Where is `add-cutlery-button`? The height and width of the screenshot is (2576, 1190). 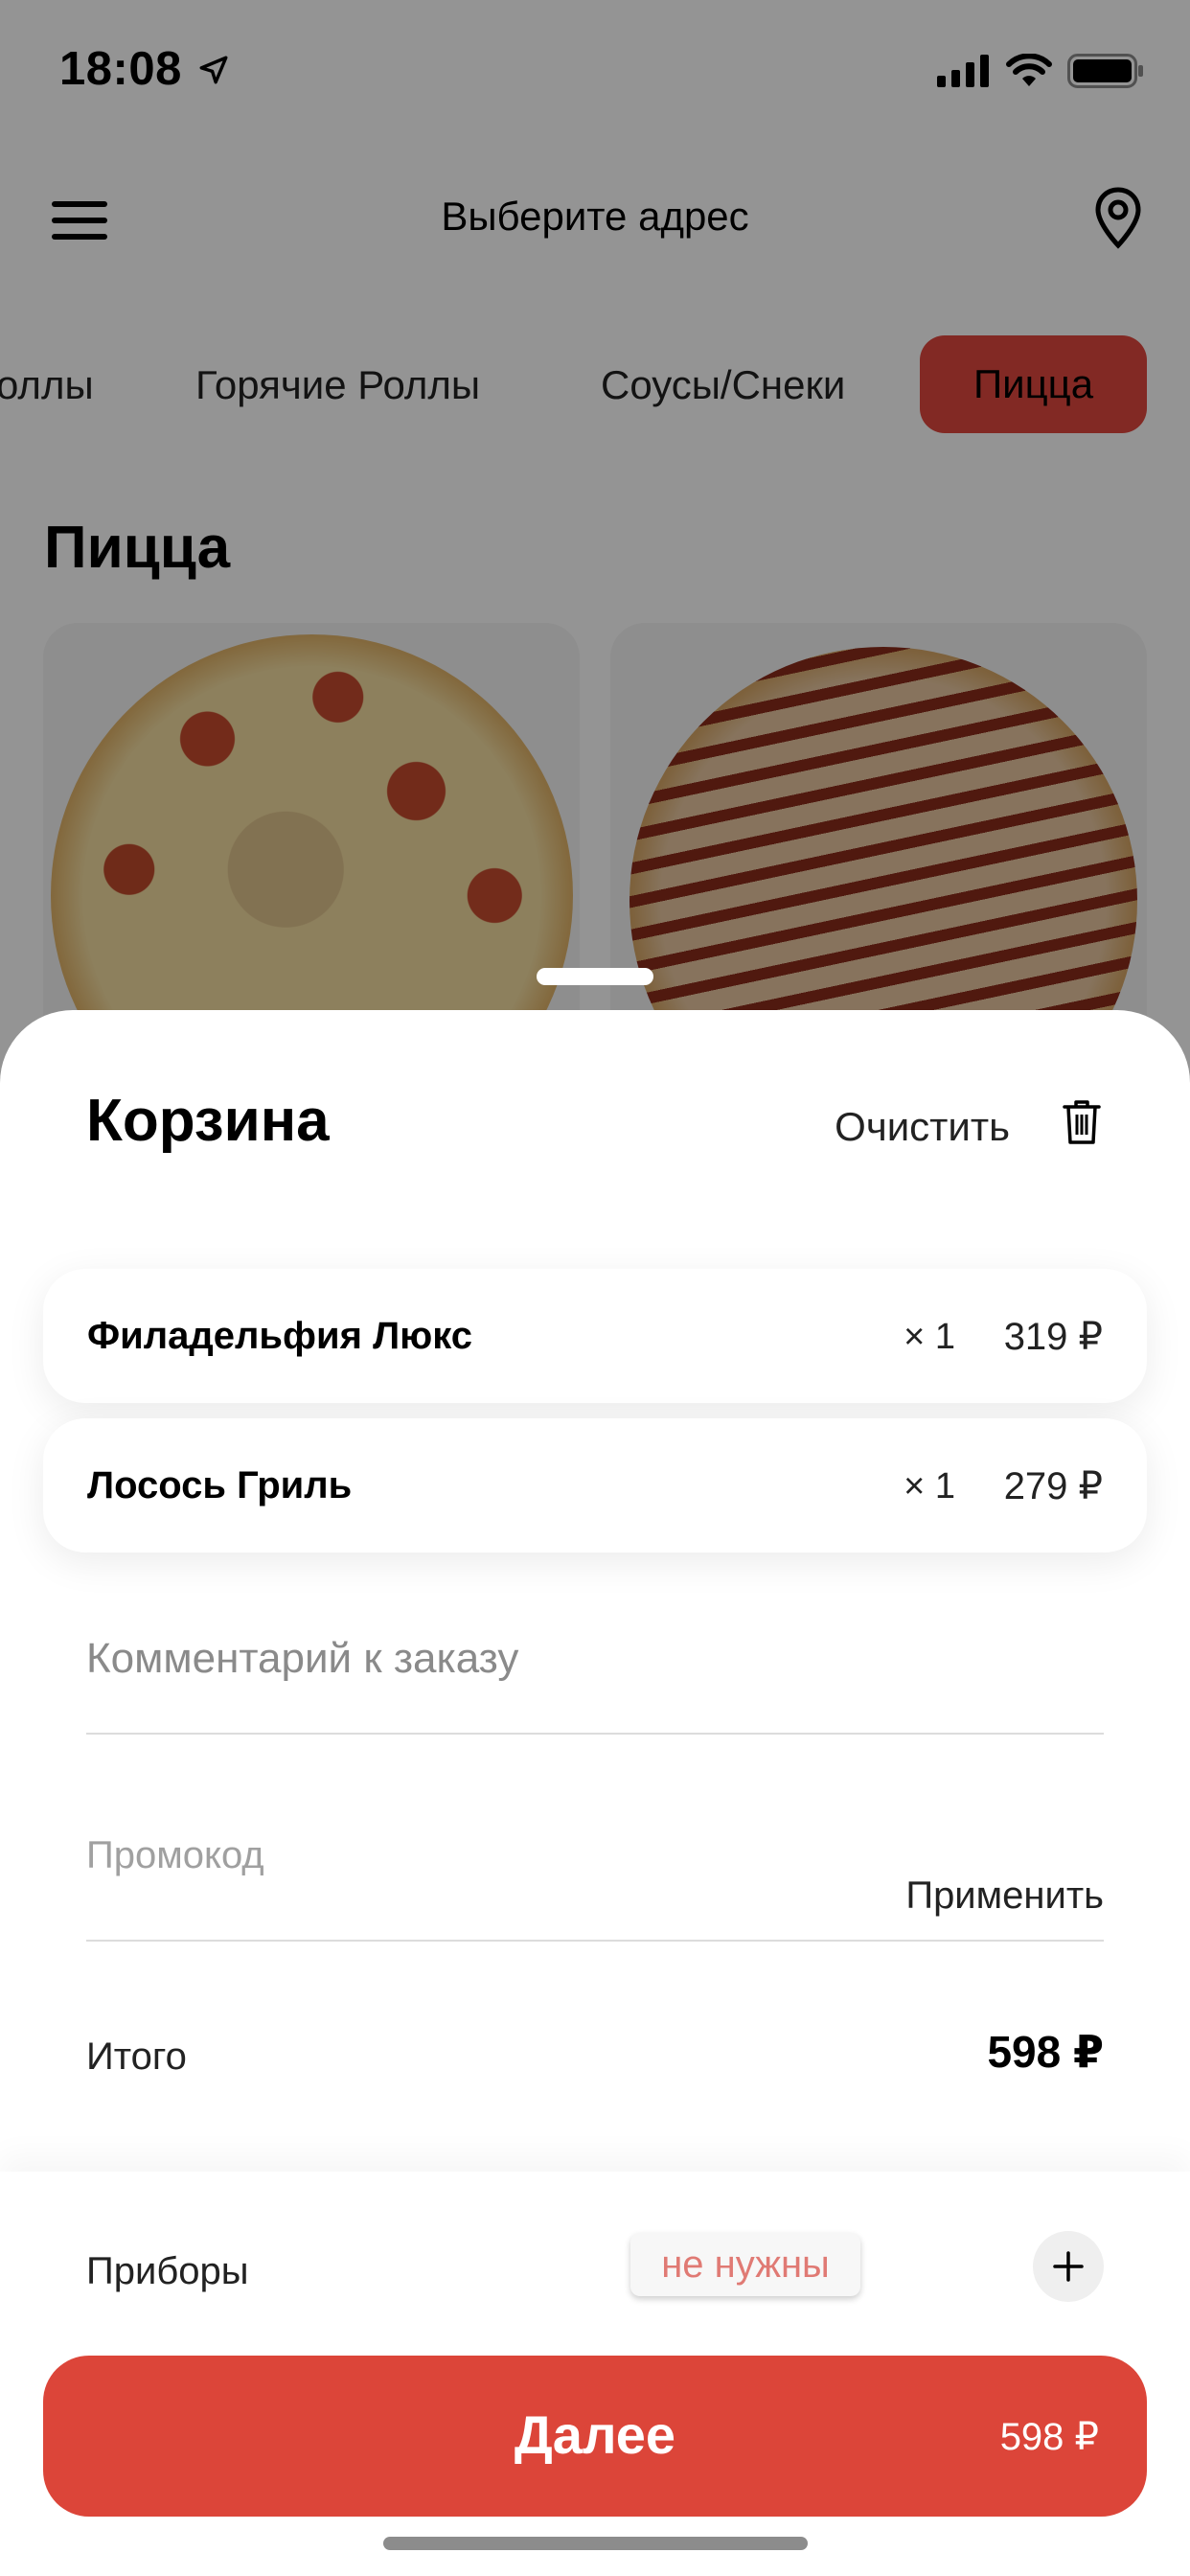
add-cutlery-button is located at coordinates (1069, 2266).